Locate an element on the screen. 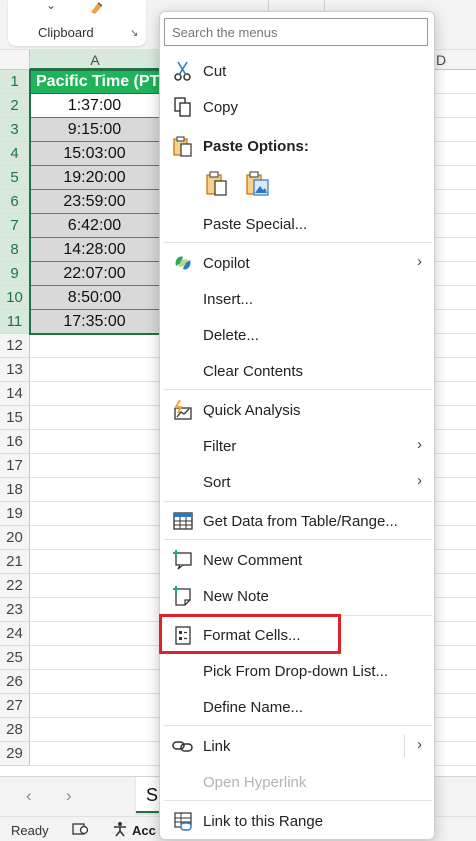 The width and height of the screenshot is (476, 841). row-header-16: 16 is located at coordinates (15, 442).